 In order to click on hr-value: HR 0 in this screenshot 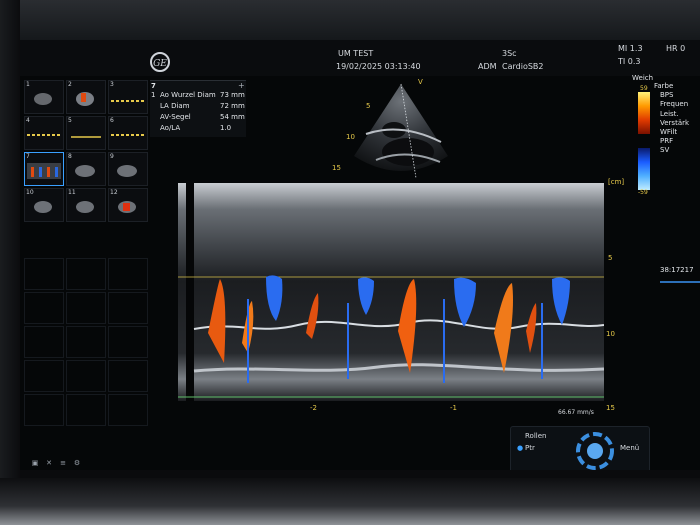, I will do `click(676, 48)`.